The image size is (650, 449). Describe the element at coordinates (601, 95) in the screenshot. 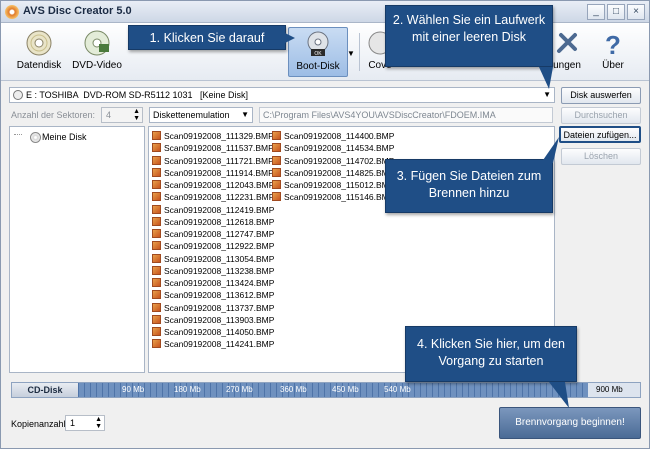

I see `eject-disk-button: Disk auswerfen` at that location.